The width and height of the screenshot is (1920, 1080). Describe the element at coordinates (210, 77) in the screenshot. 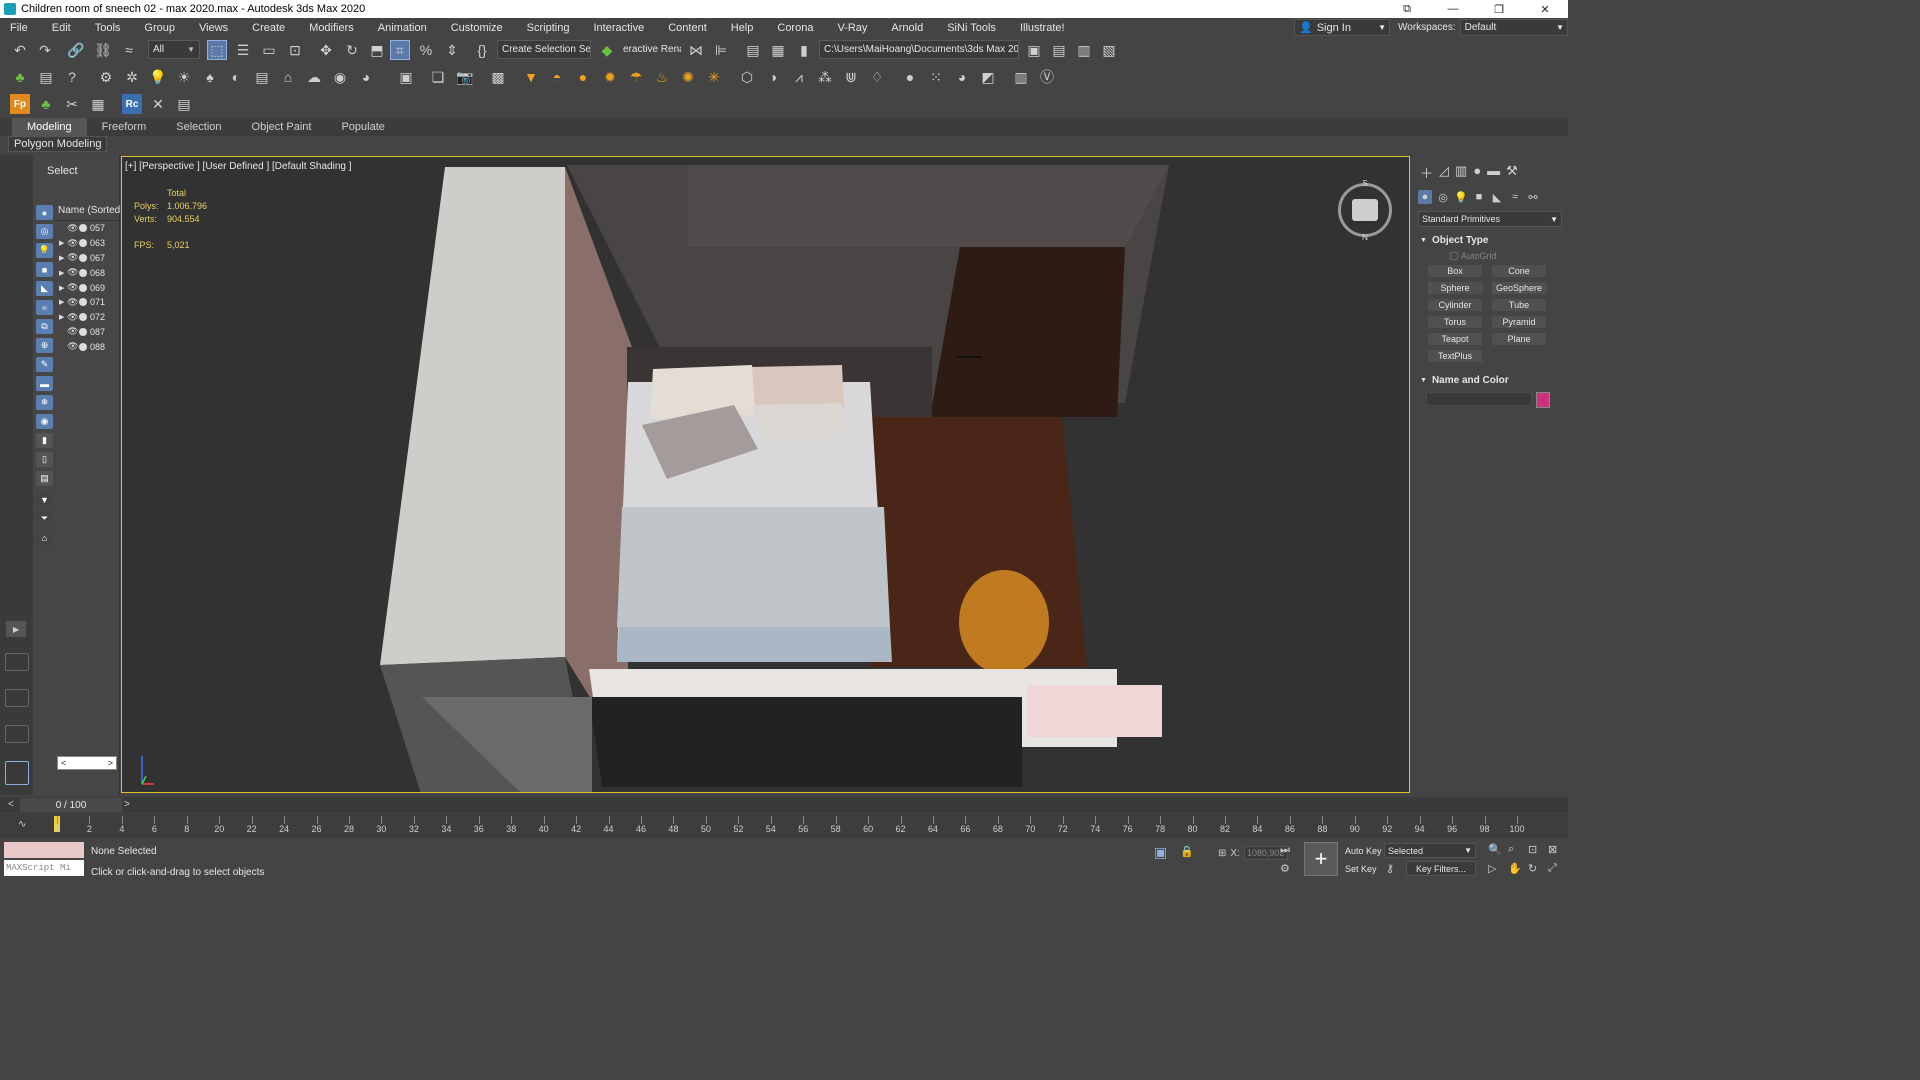

I see `spotlight-icon: ♠` at that location.